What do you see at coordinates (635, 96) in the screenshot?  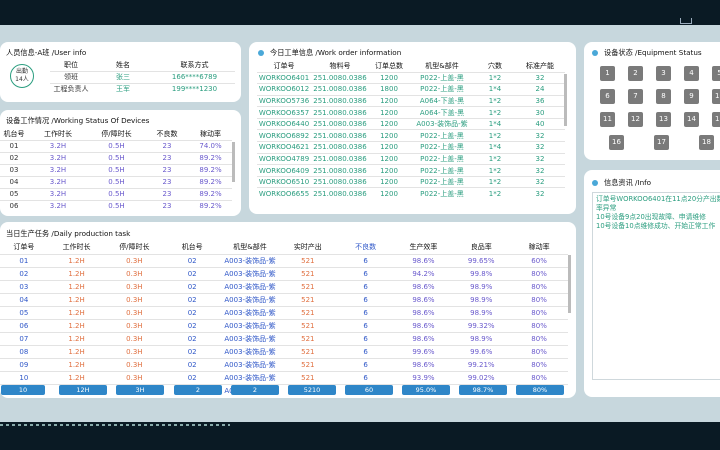 I see `equipment-button: 7` at bounding box center [635, 96].